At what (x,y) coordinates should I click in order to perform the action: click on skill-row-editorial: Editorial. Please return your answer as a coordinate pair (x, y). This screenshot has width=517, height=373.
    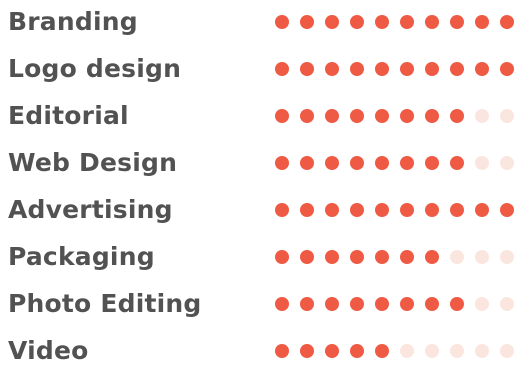
    Looking at the image, I should click on (258, 116).